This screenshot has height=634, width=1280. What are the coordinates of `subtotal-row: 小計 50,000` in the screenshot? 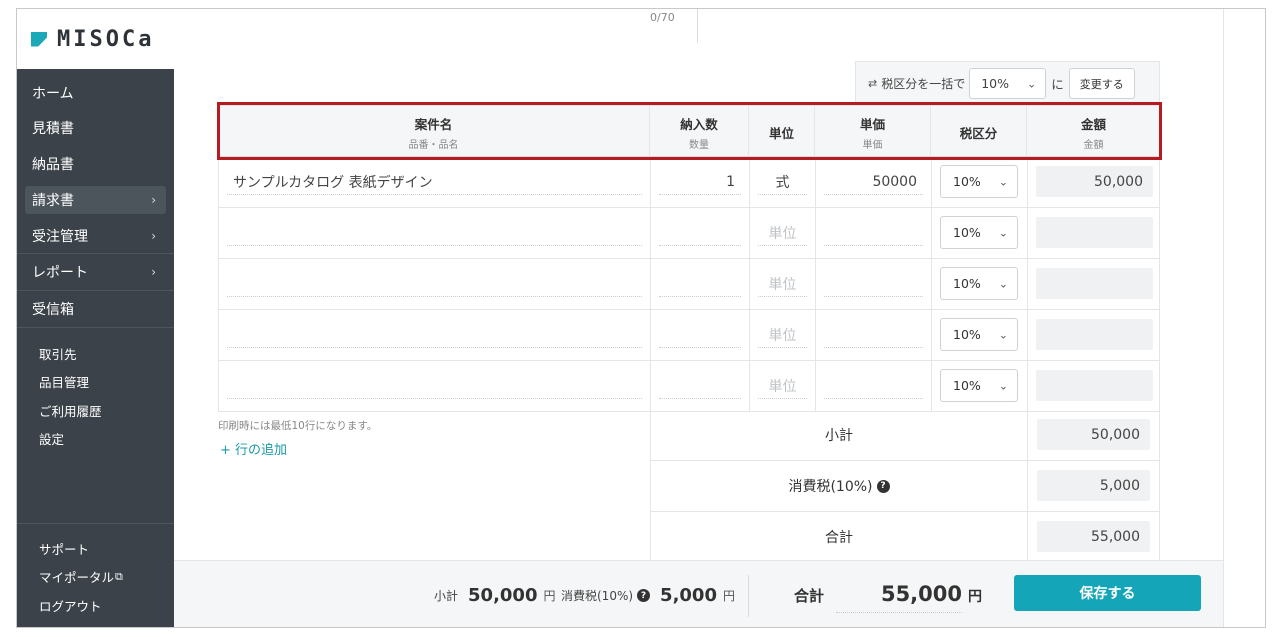 It's located at (905, 435).